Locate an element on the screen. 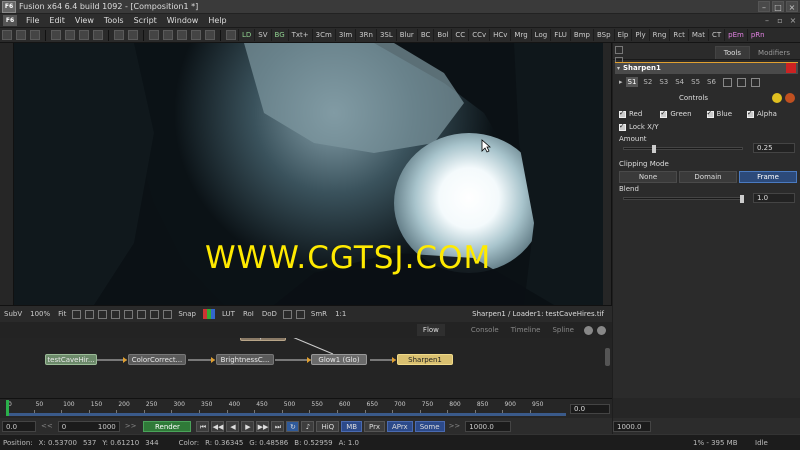  menu-window: Window is located at coordinates (183, 20).